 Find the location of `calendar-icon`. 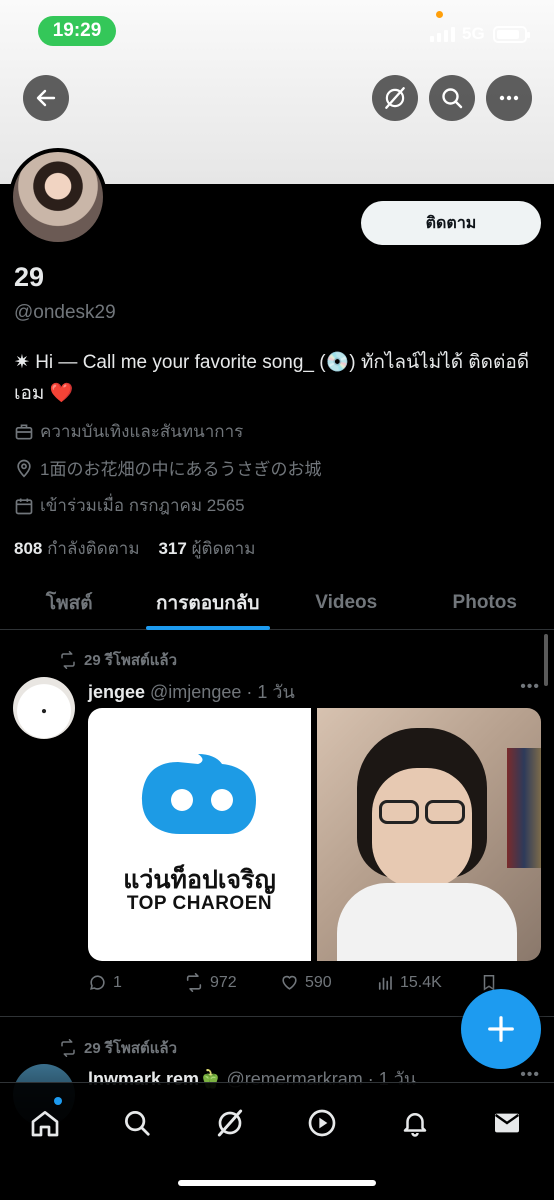

calendar-icon is located at coordinates (24, 506).